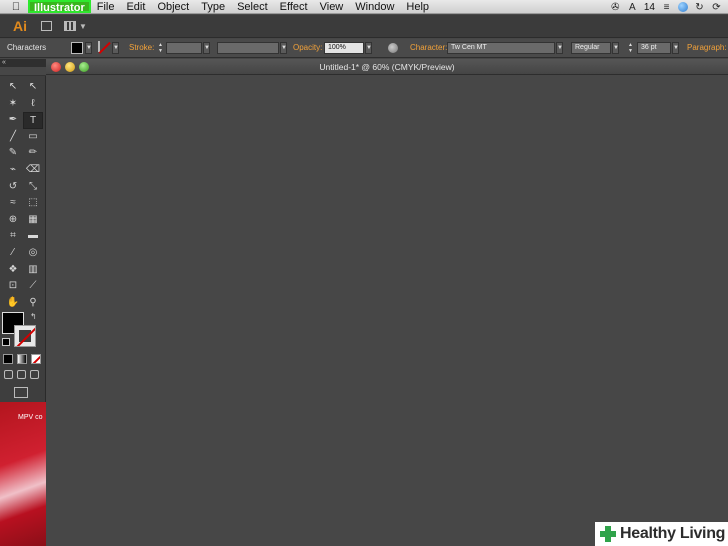  I want to click on draw-inside-icon, so click(34, 374).